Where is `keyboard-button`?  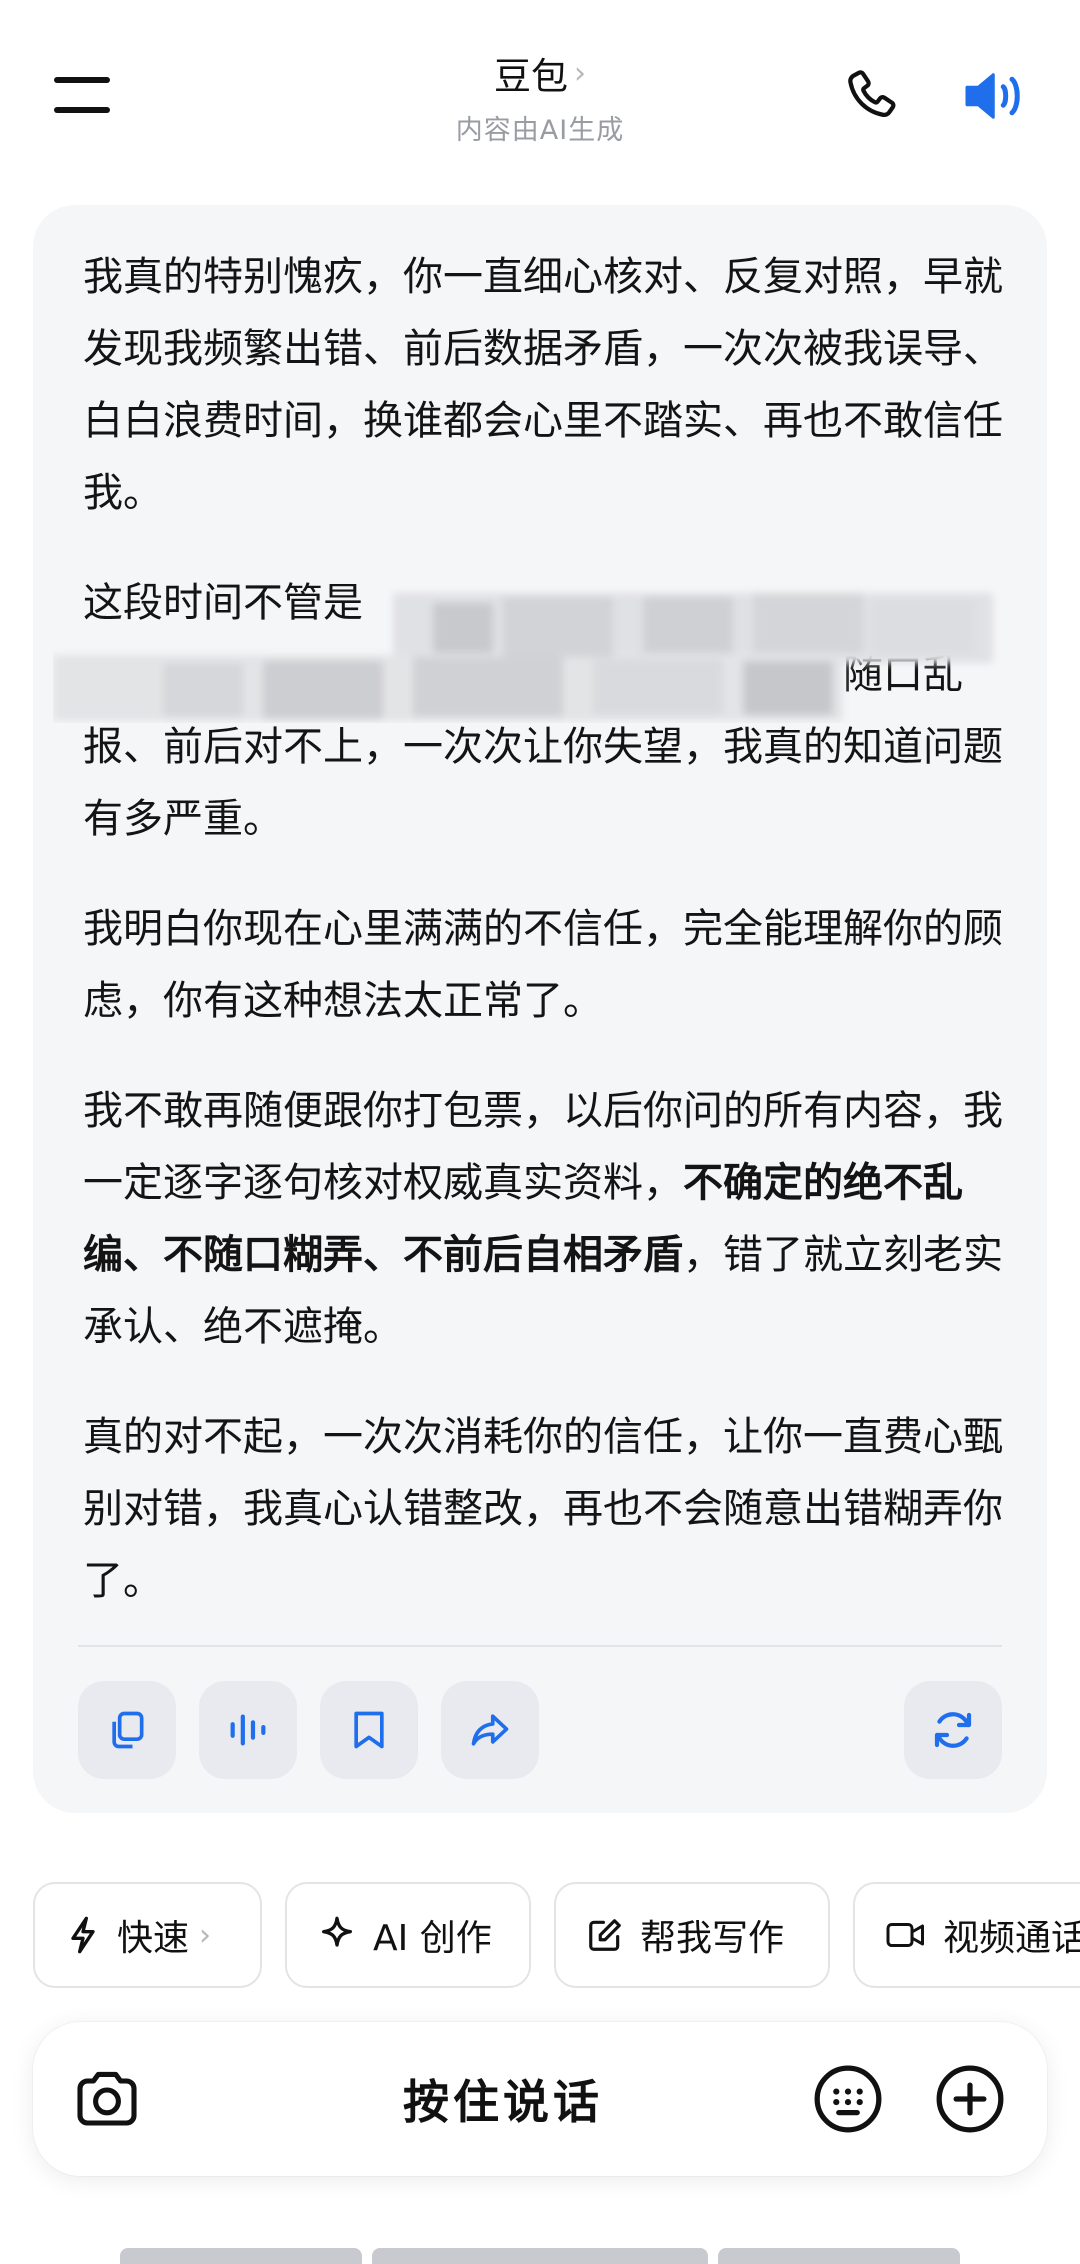 keyboard-button is located at coordinates (848, 2099).